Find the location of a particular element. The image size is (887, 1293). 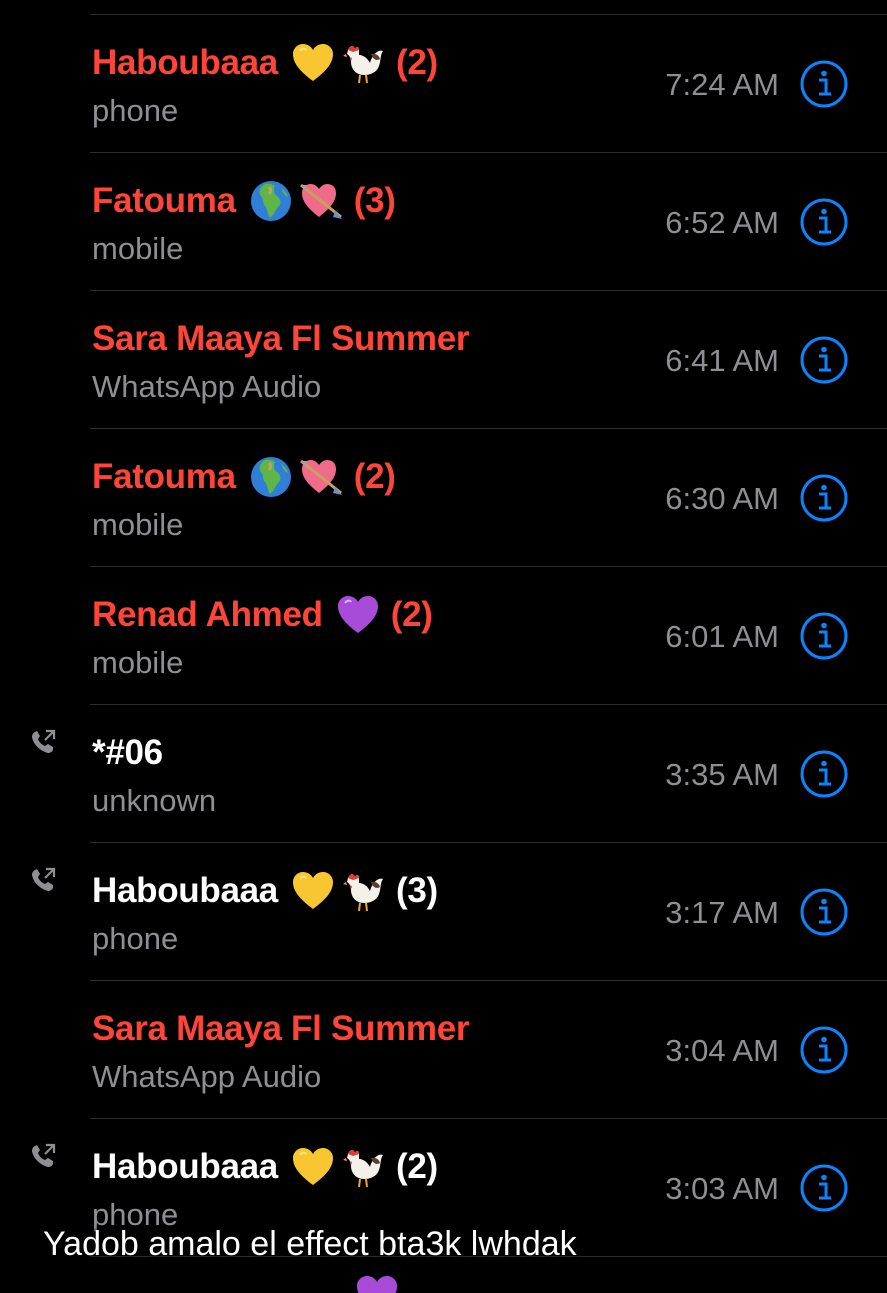

call-time: 6:52 AM is located at coordinates (722, 222).